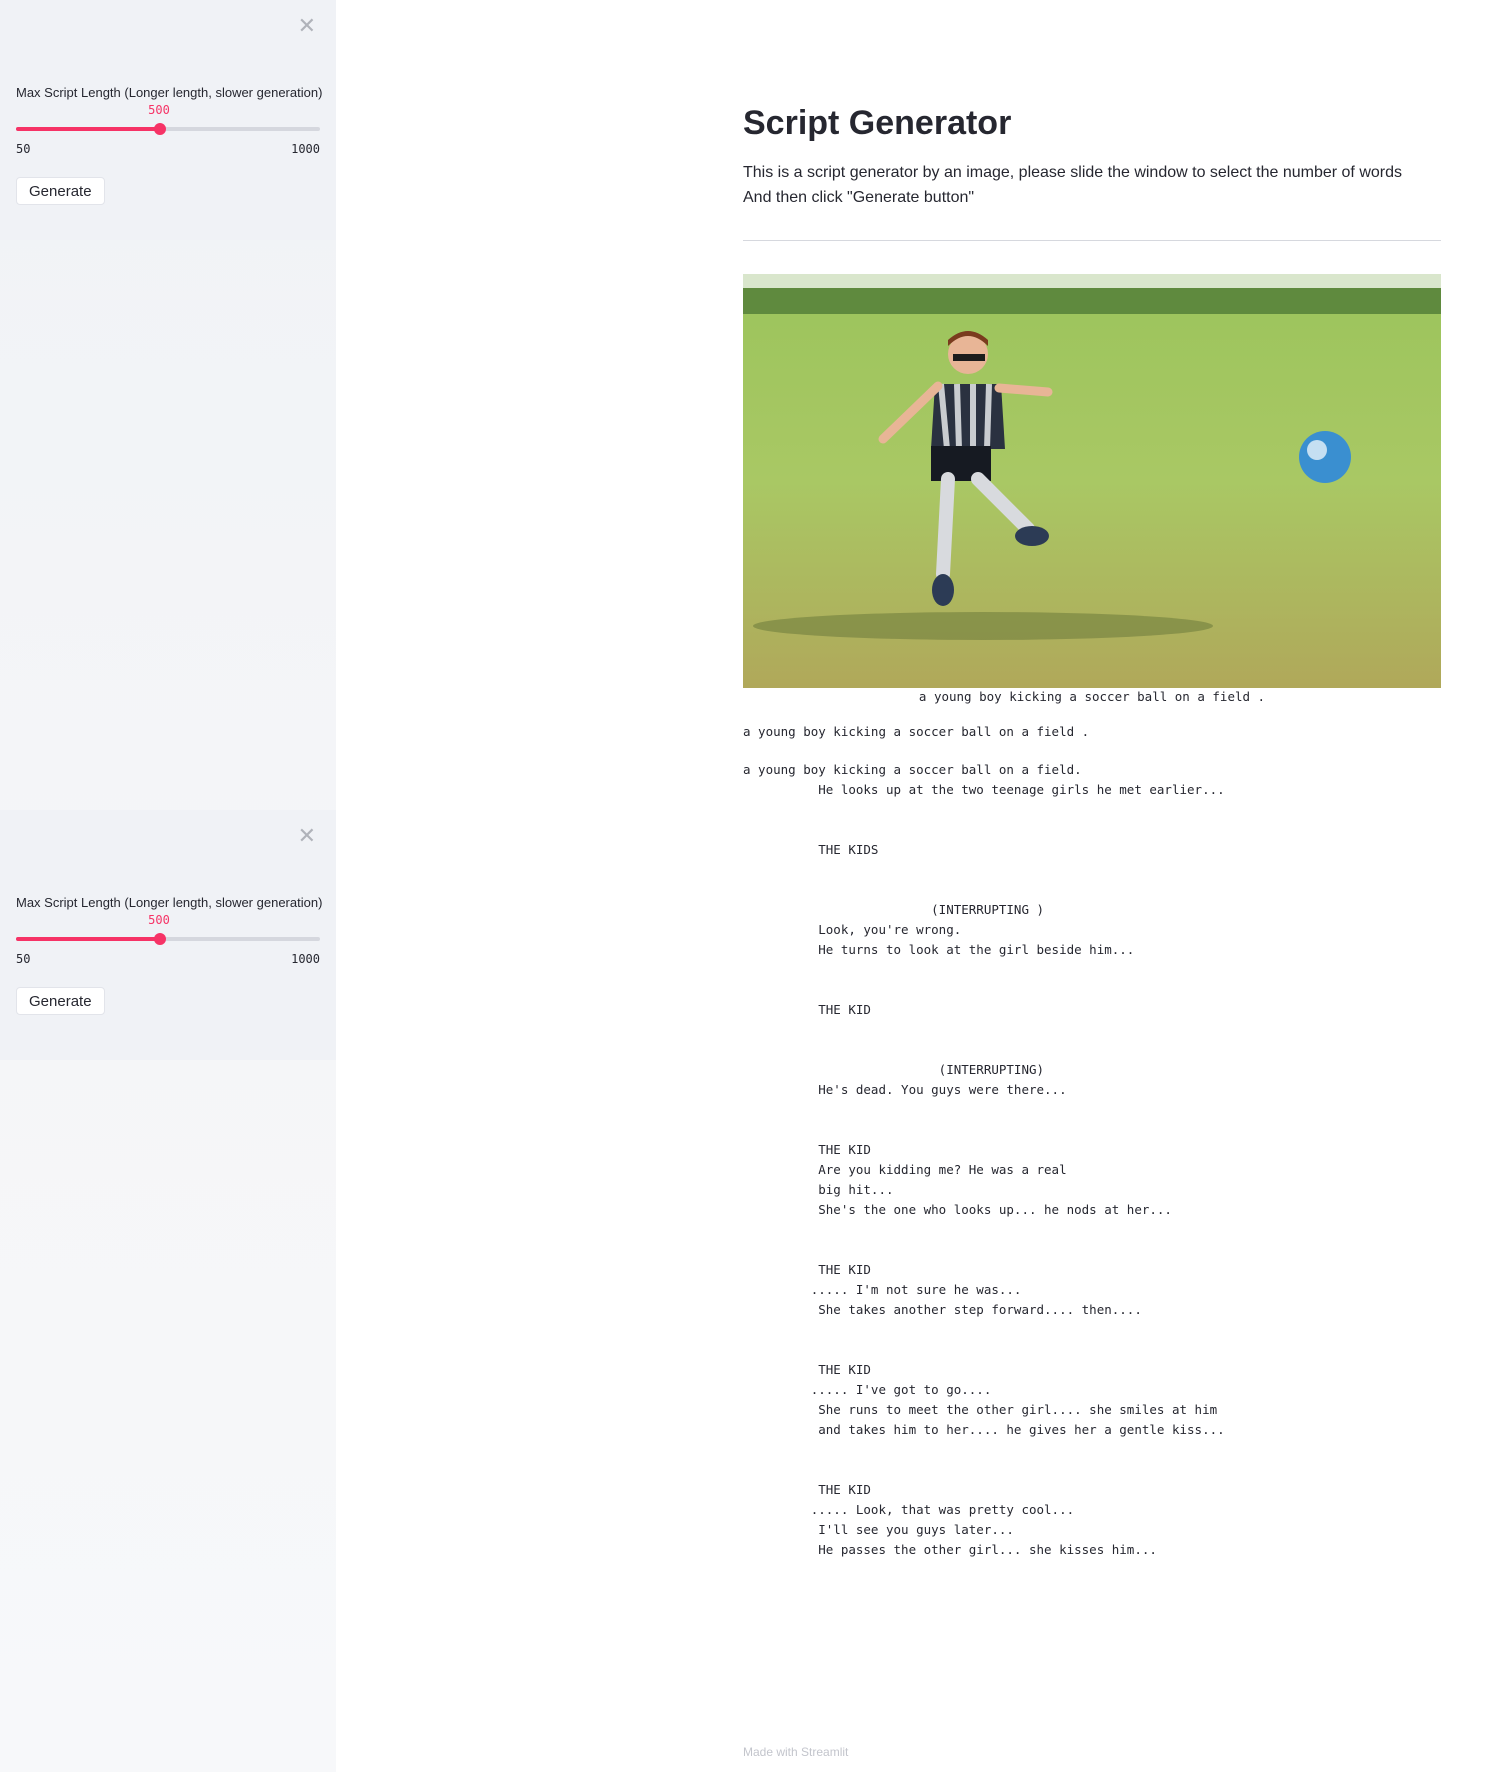 The width and height of the screenshot is (1511, 1772). I want to click on footer-credit: Made with Streamlit, so click(795, 1752).